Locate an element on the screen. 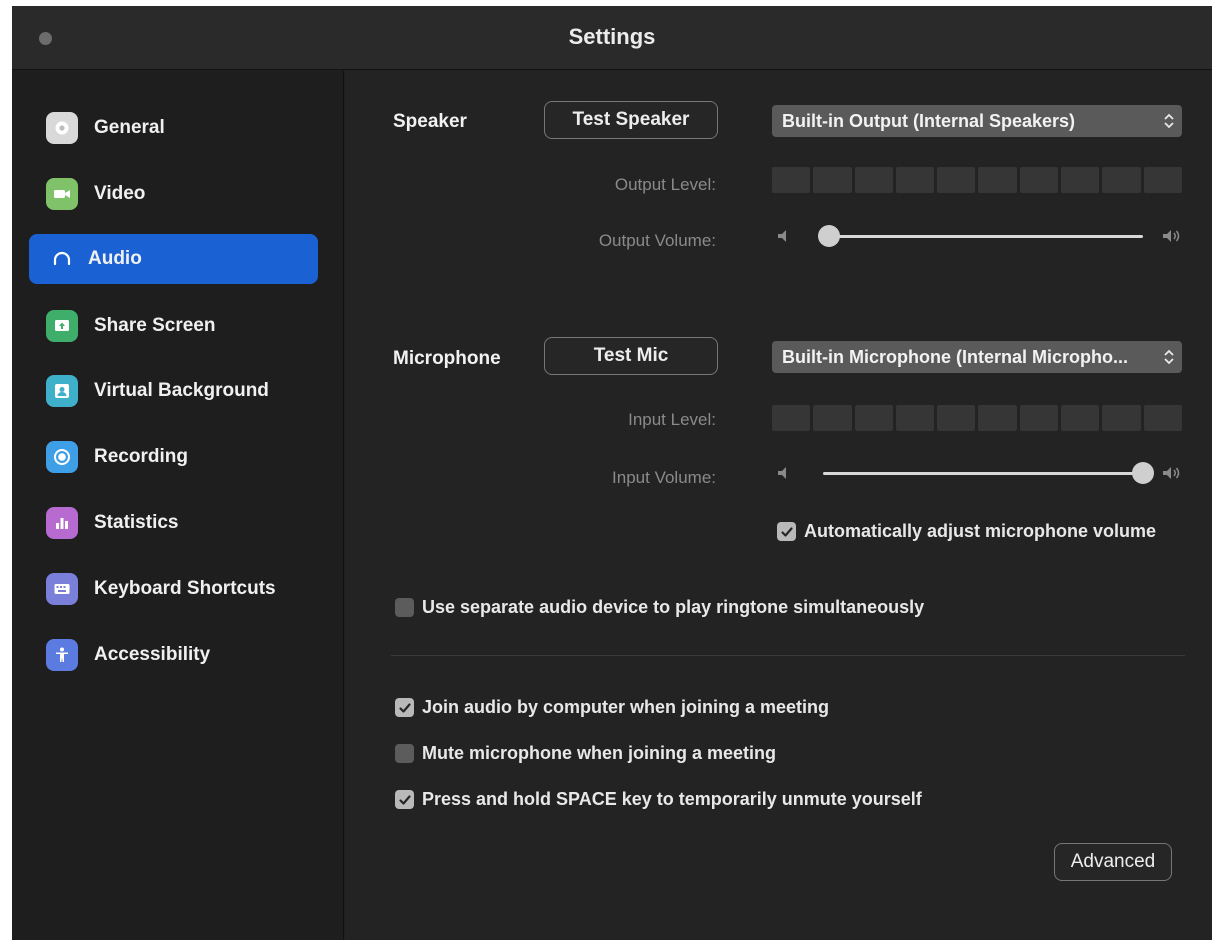 This screenshot has height=940, width=1224. sidebar-item-label: Statistics is located at coordinates (136, 522).